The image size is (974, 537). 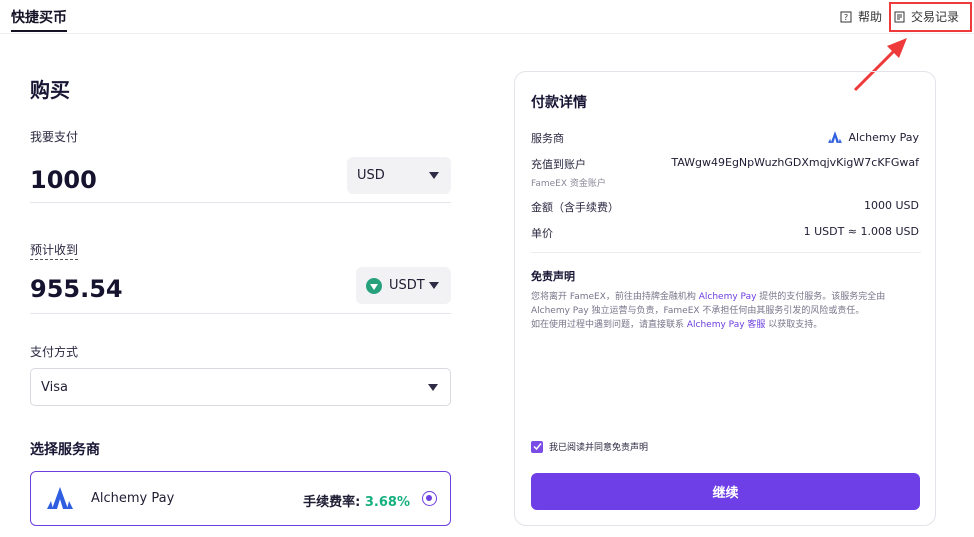 I want to click on agree-checkbox-row: 我已阅读并同意免责声明, so click(x=589, y=446).